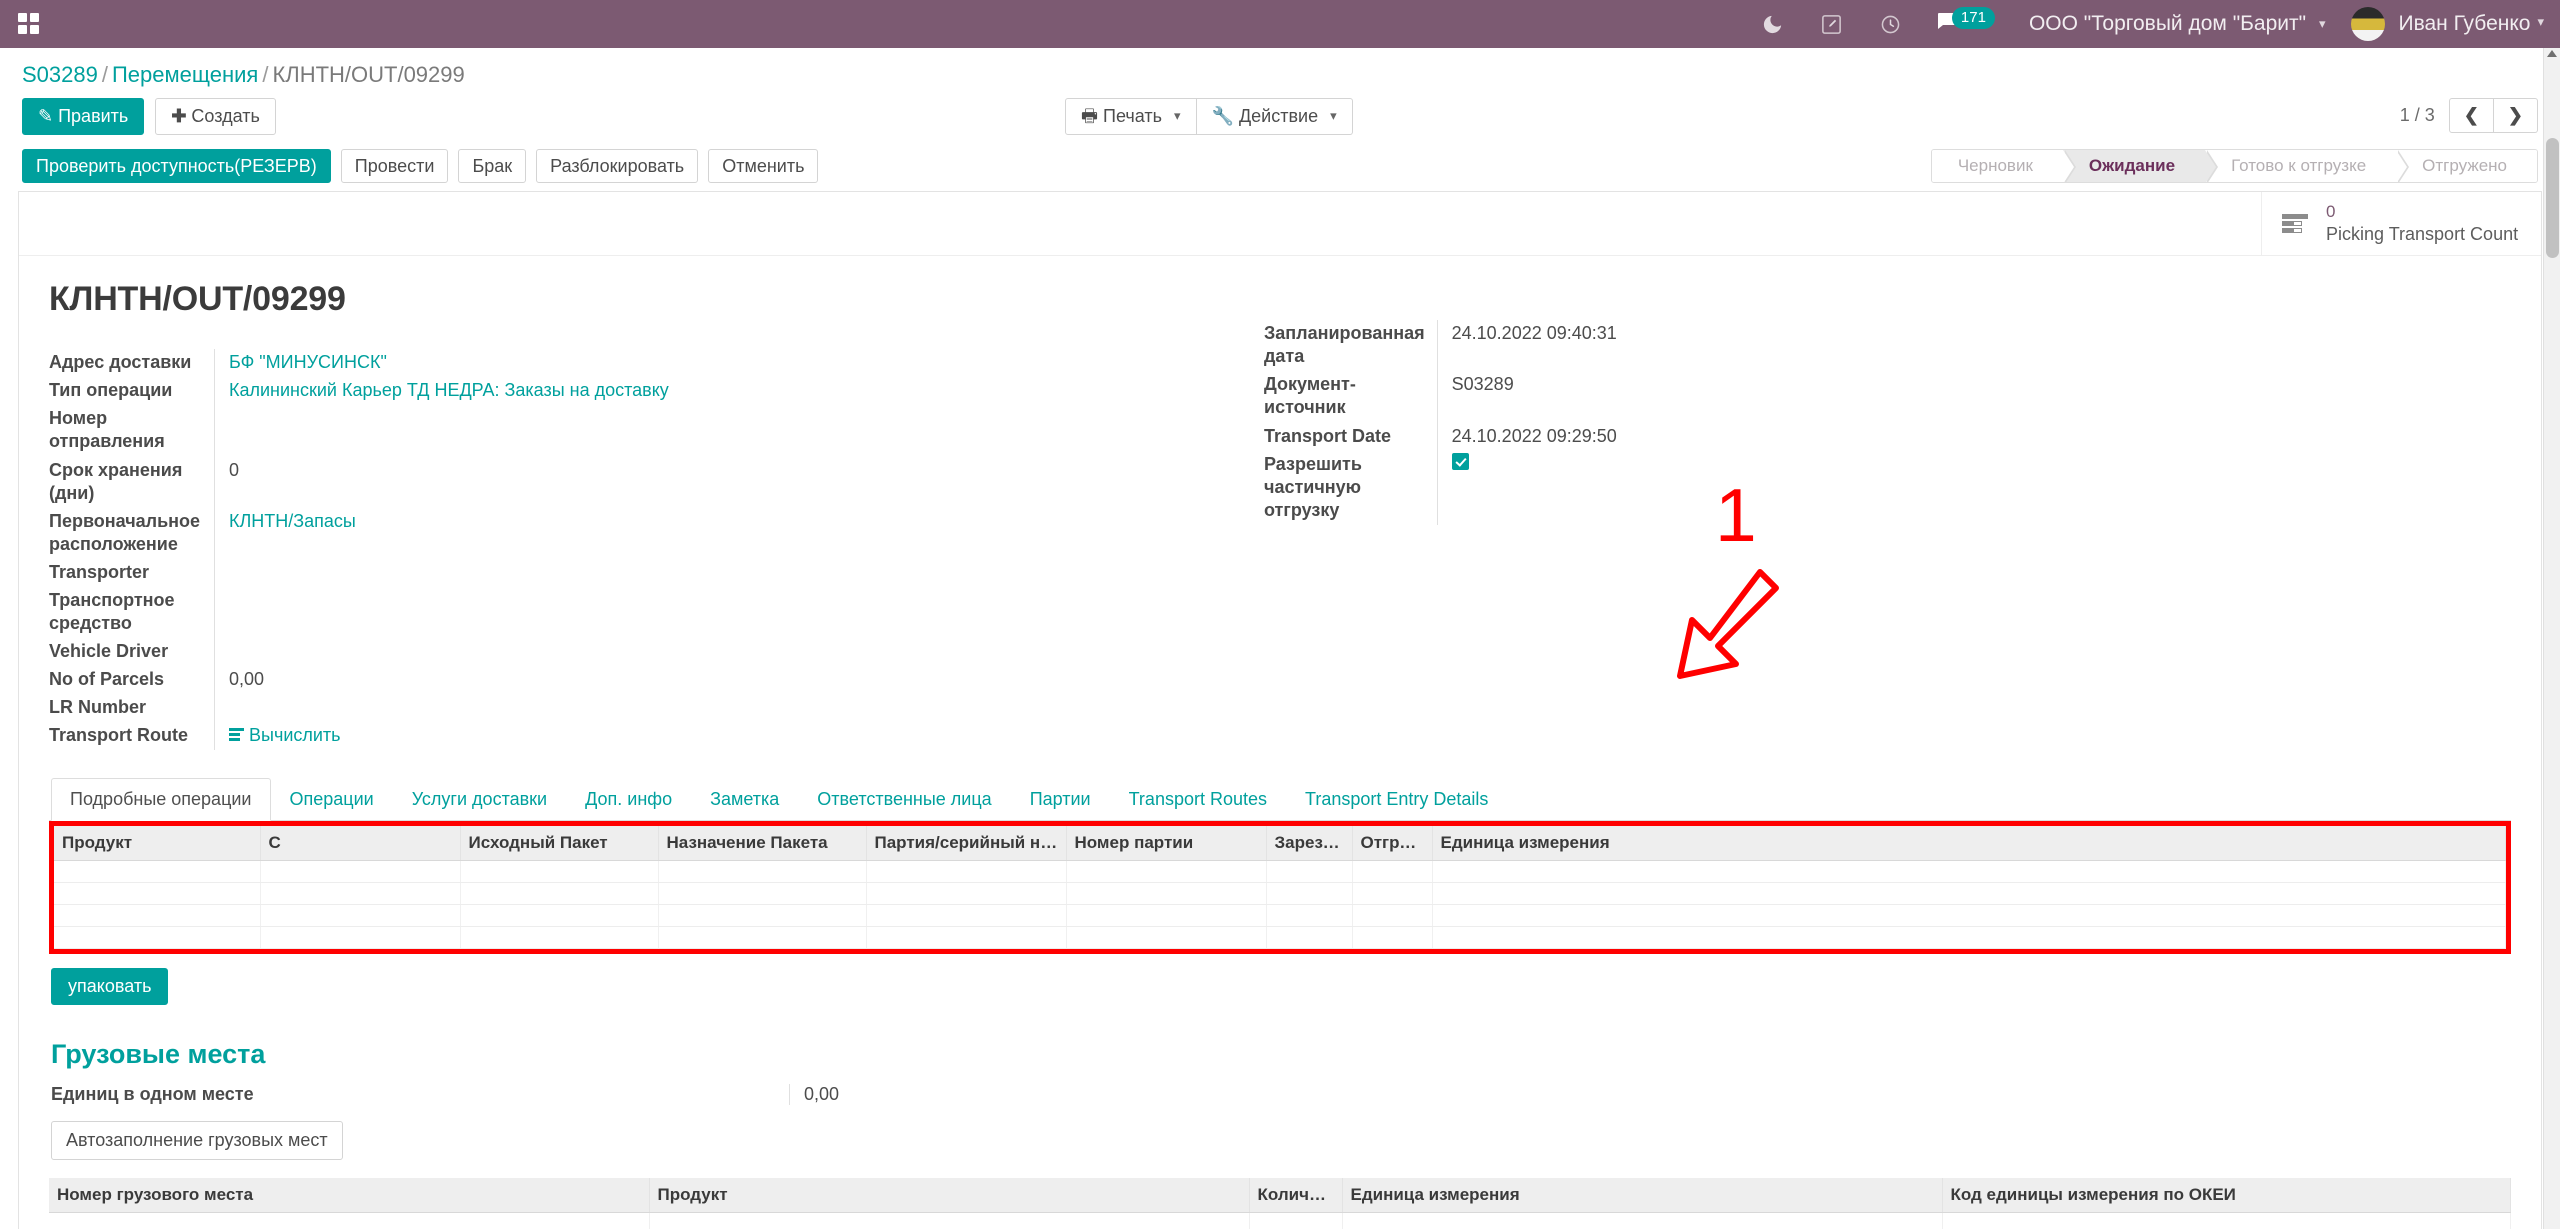  Describe the element at coordinates (2175, 24) in the screenshot. I see `company-switcher: ООО "Торговый дом "Барит" ▾` at that location.